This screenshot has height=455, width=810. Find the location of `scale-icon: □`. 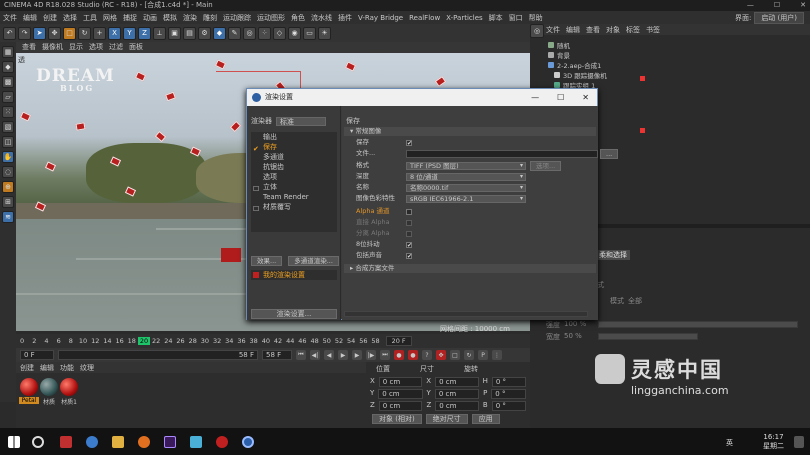

scale-icon: □ is located at coordinates (69, 33).